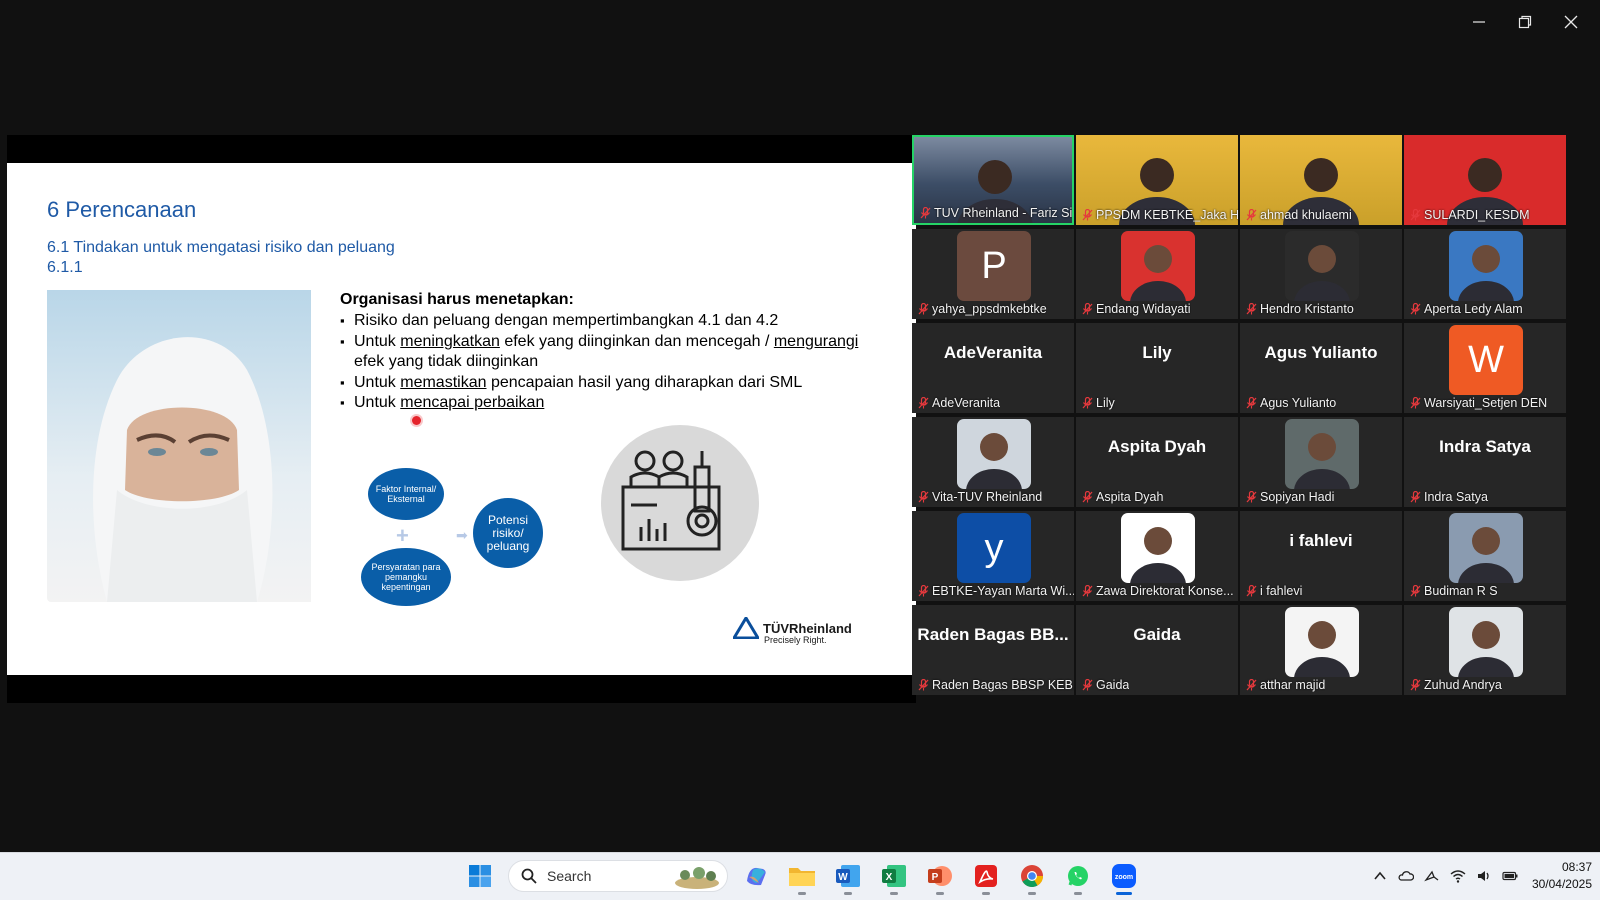  I want to click on tuv-logo-tagline: Precisely Right., so click(795, 640).